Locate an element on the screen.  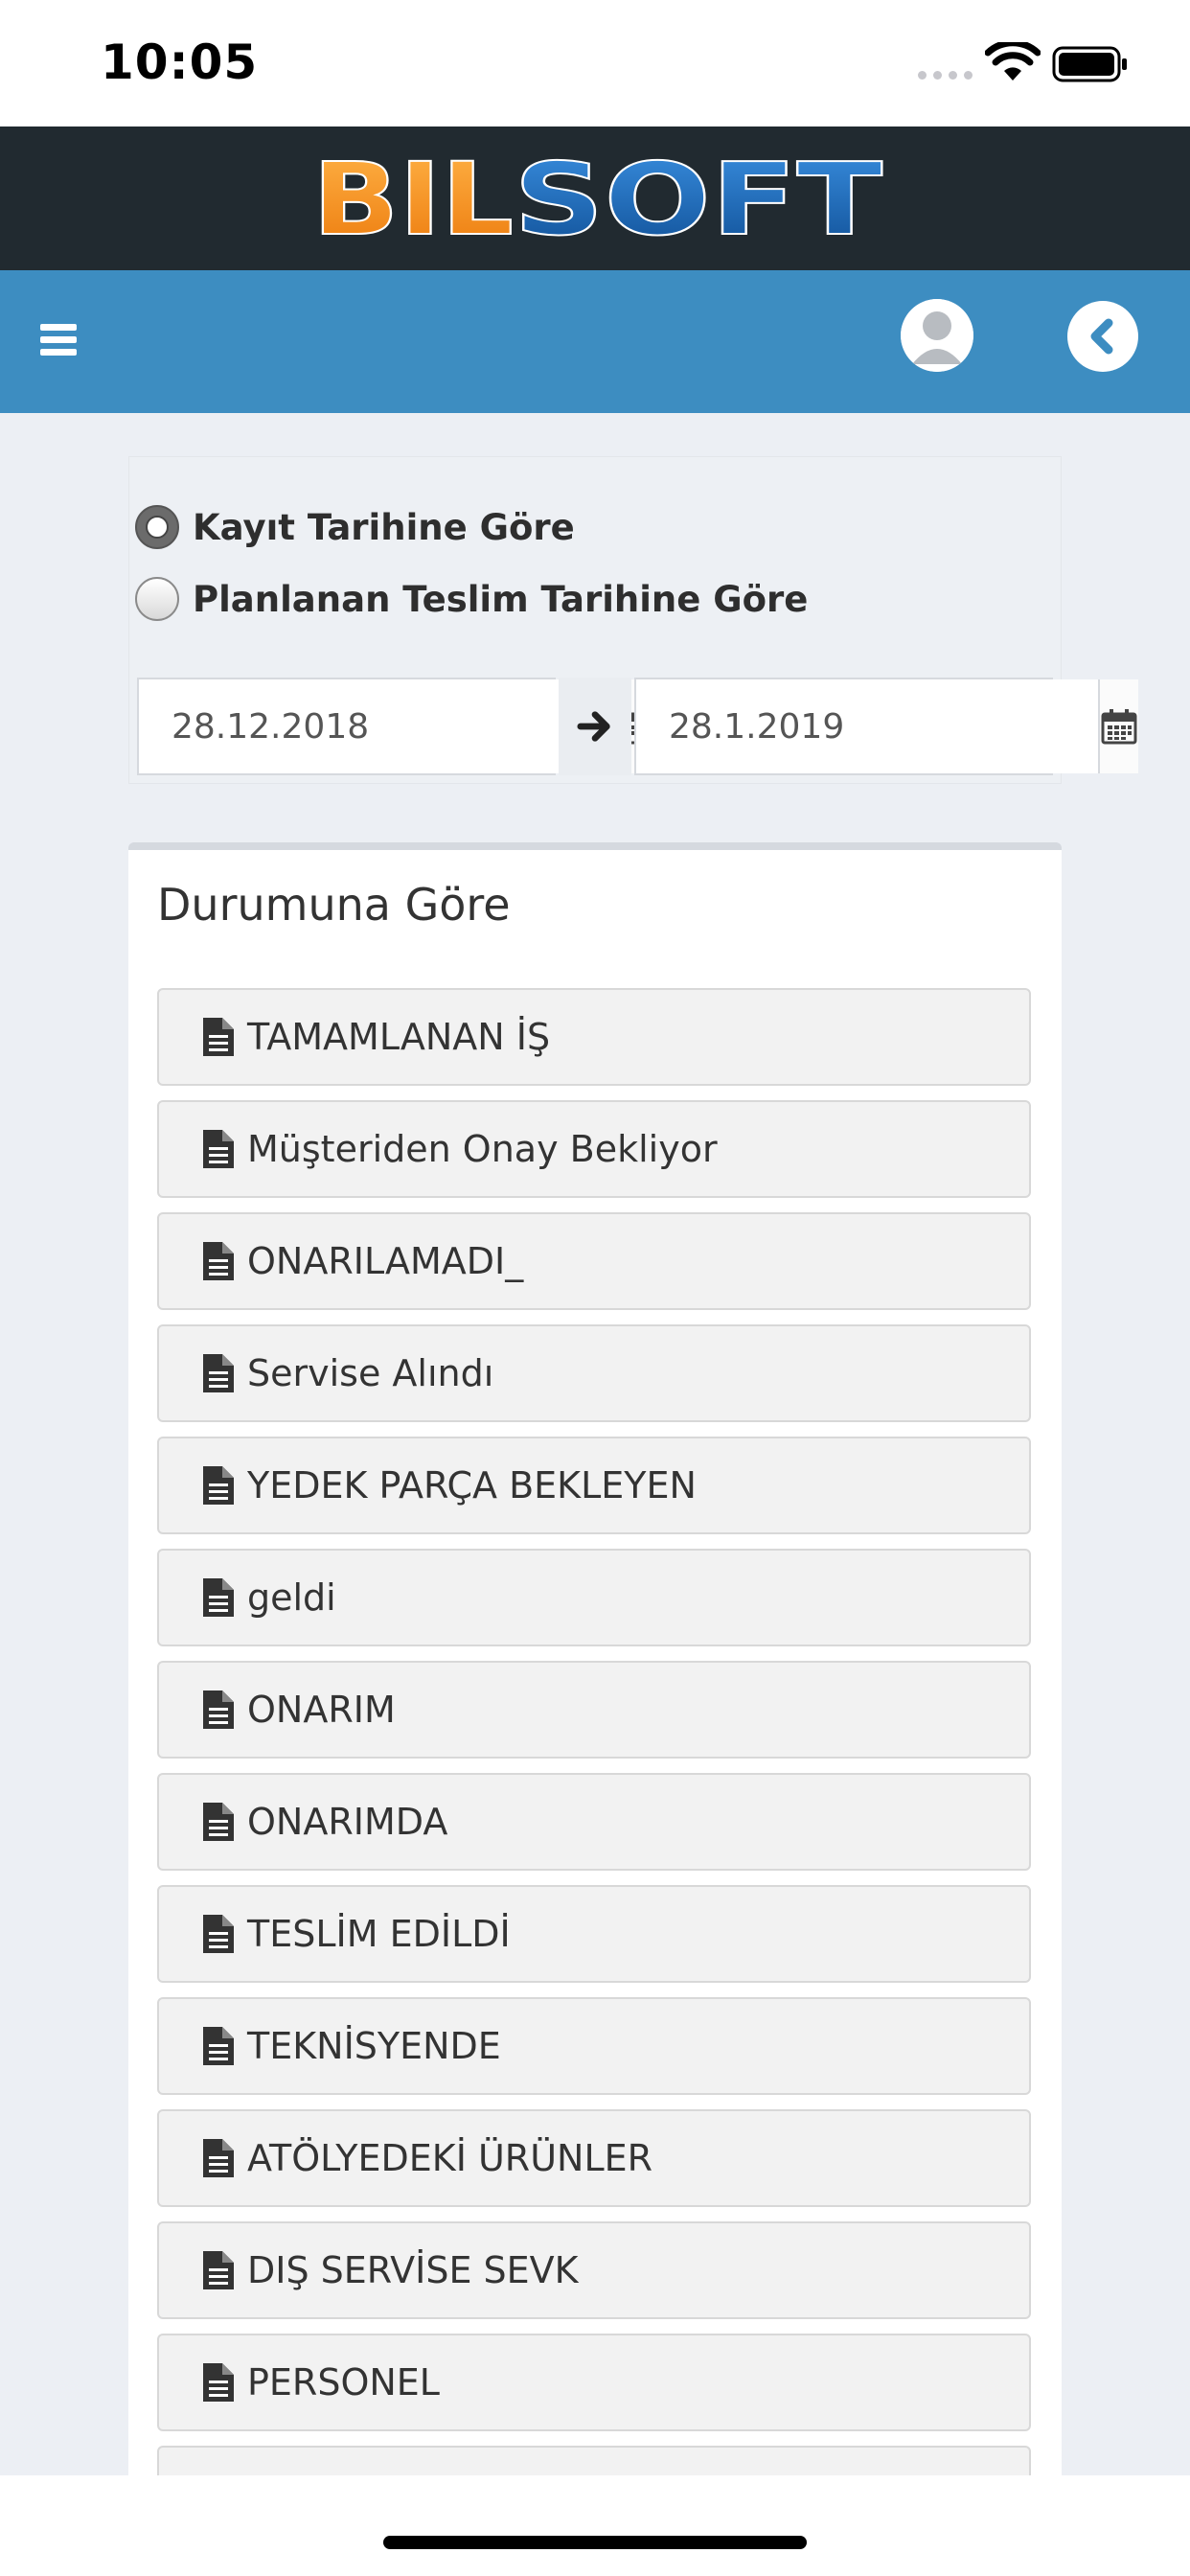
chevron-left-icon is located at coordinates (1101, 336).